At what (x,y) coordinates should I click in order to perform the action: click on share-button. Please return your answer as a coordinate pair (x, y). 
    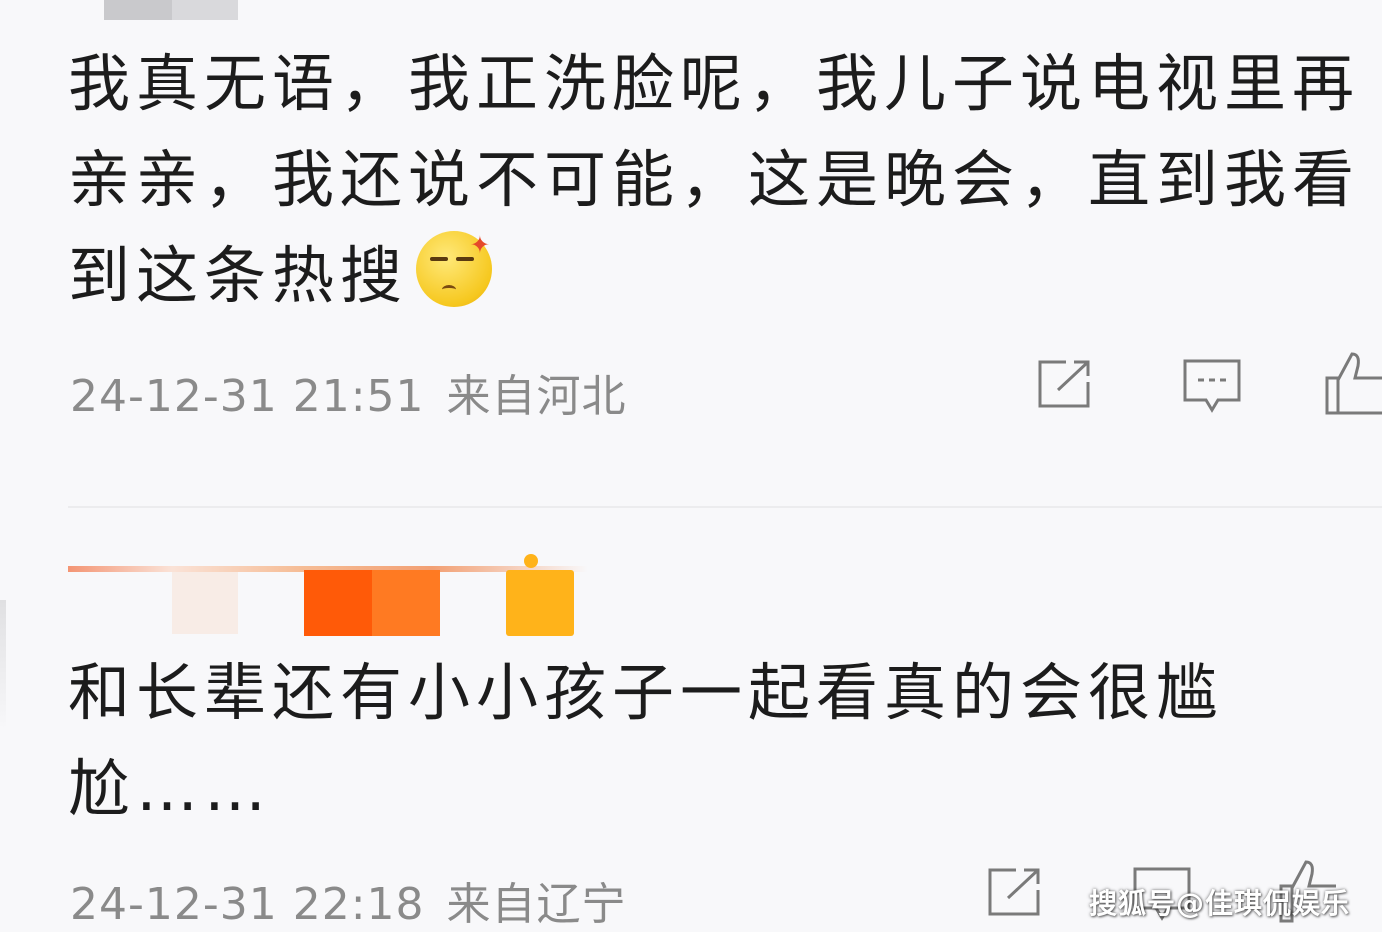
    Looking at the image, I should click on (1065, 384).